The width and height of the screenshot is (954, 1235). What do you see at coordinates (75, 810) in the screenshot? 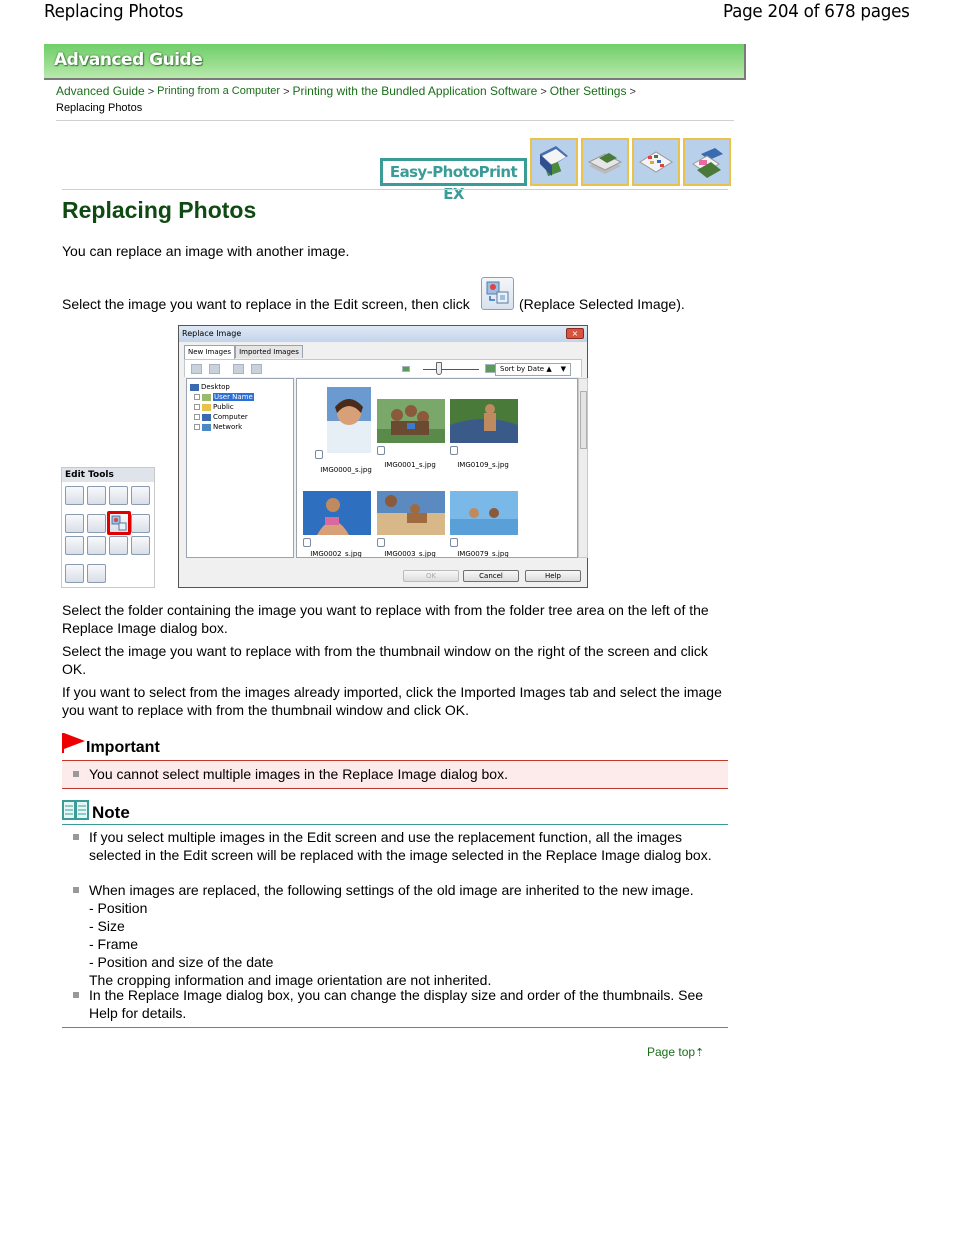
I see `note-book-icon` at bounding box center [75, 810].